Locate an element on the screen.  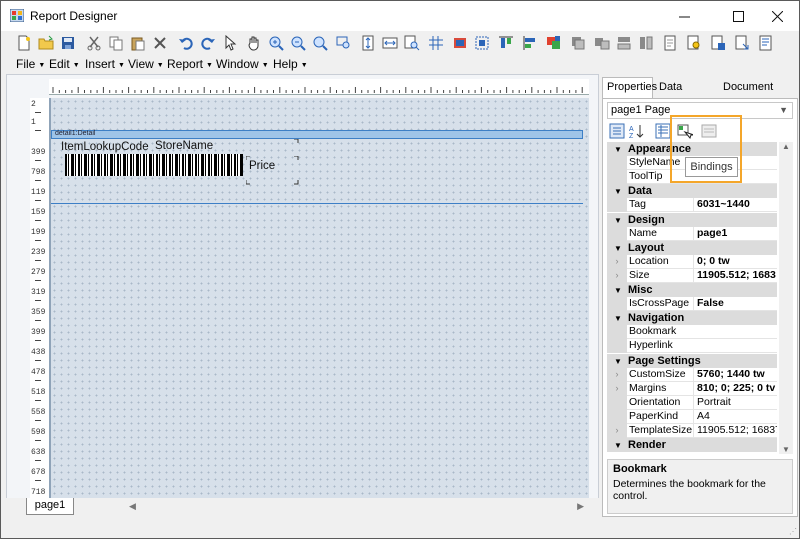
select-frame-button is located at coordinates (482, 43).